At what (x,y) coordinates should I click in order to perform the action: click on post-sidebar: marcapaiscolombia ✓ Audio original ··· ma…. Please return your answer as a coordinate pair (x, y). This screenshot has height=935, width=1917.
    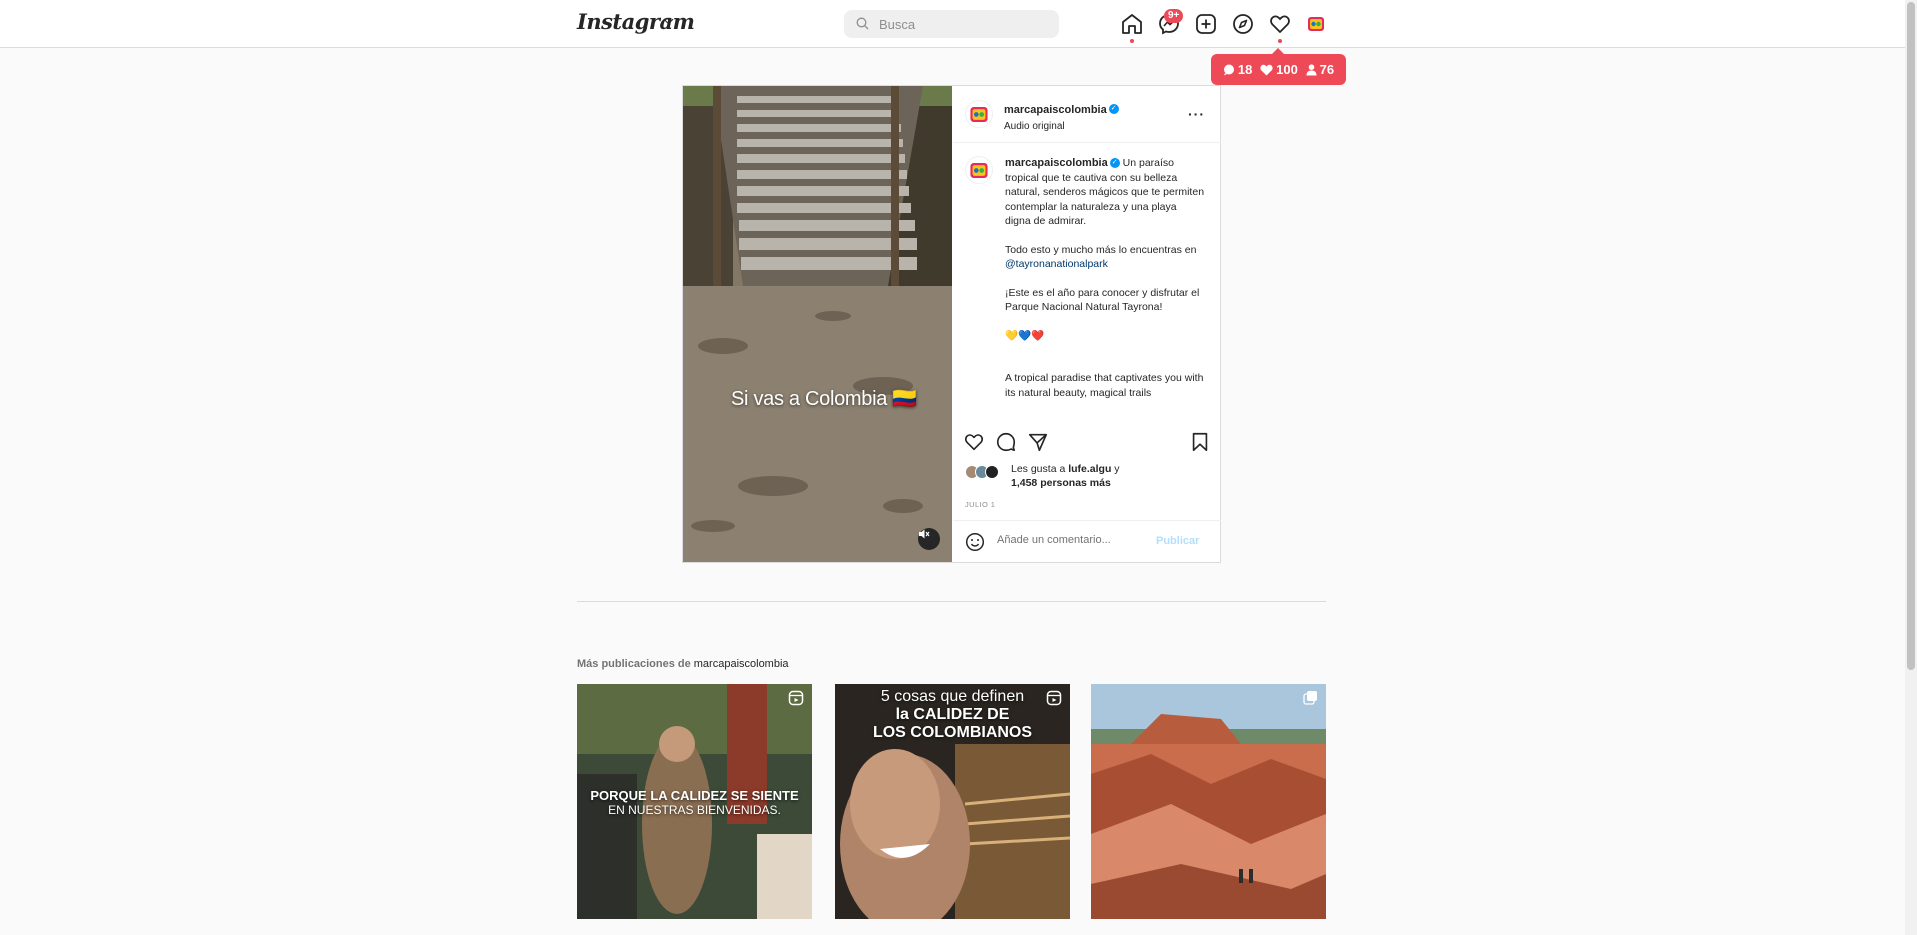
    Looking at the image, I should click on (1087, 324).